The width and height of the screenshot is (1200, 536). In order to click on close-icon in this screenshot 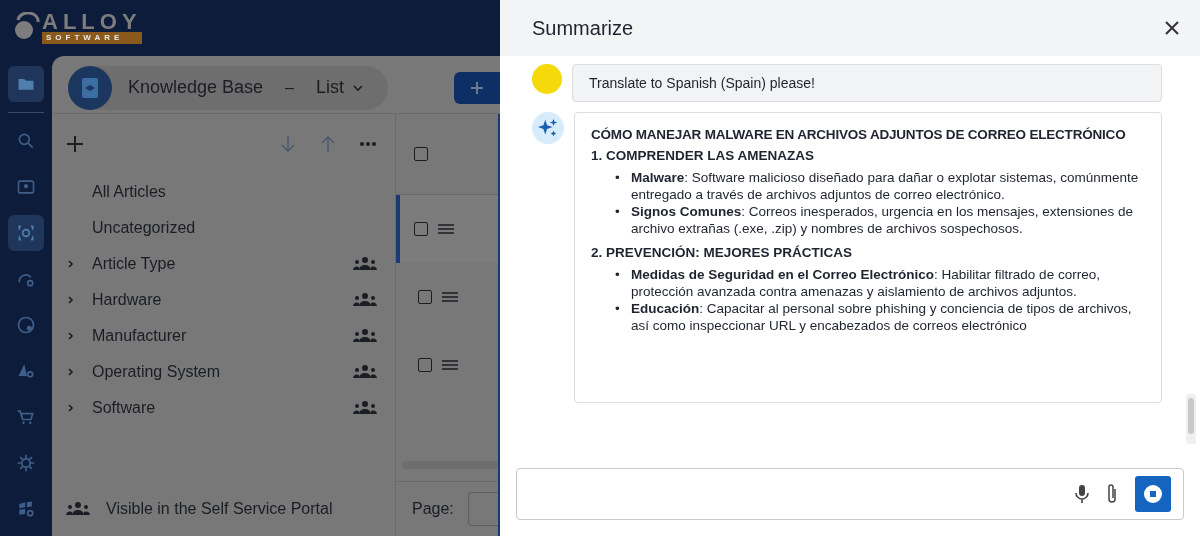, I will do `click(1172, 28)`.